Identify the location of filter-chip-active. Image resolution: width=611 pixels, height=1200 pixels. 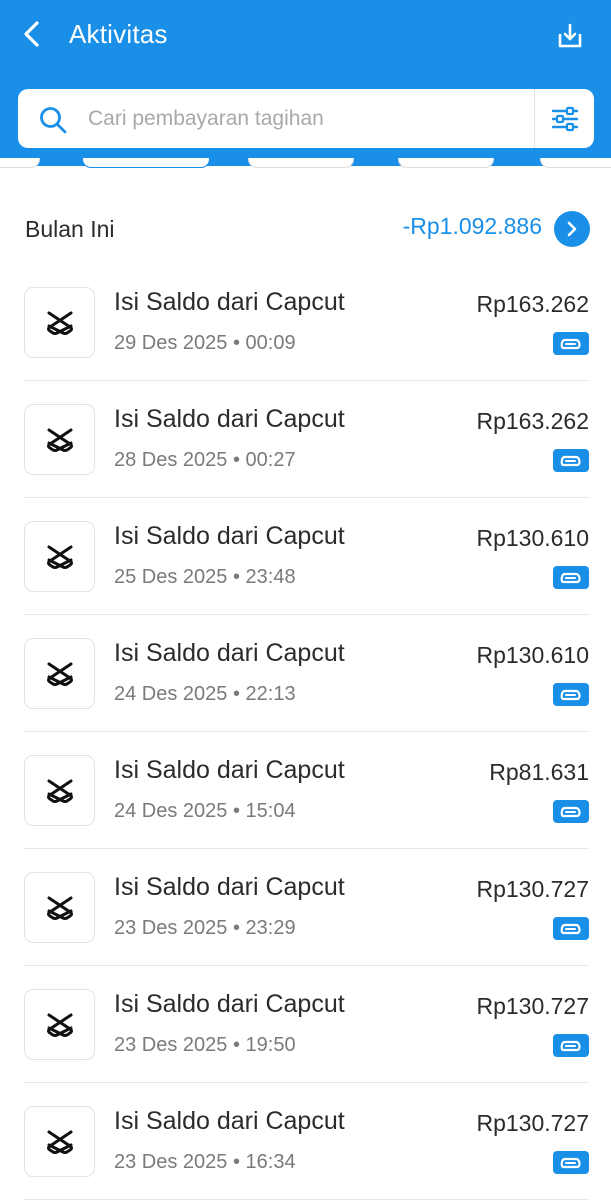
(146, 163).